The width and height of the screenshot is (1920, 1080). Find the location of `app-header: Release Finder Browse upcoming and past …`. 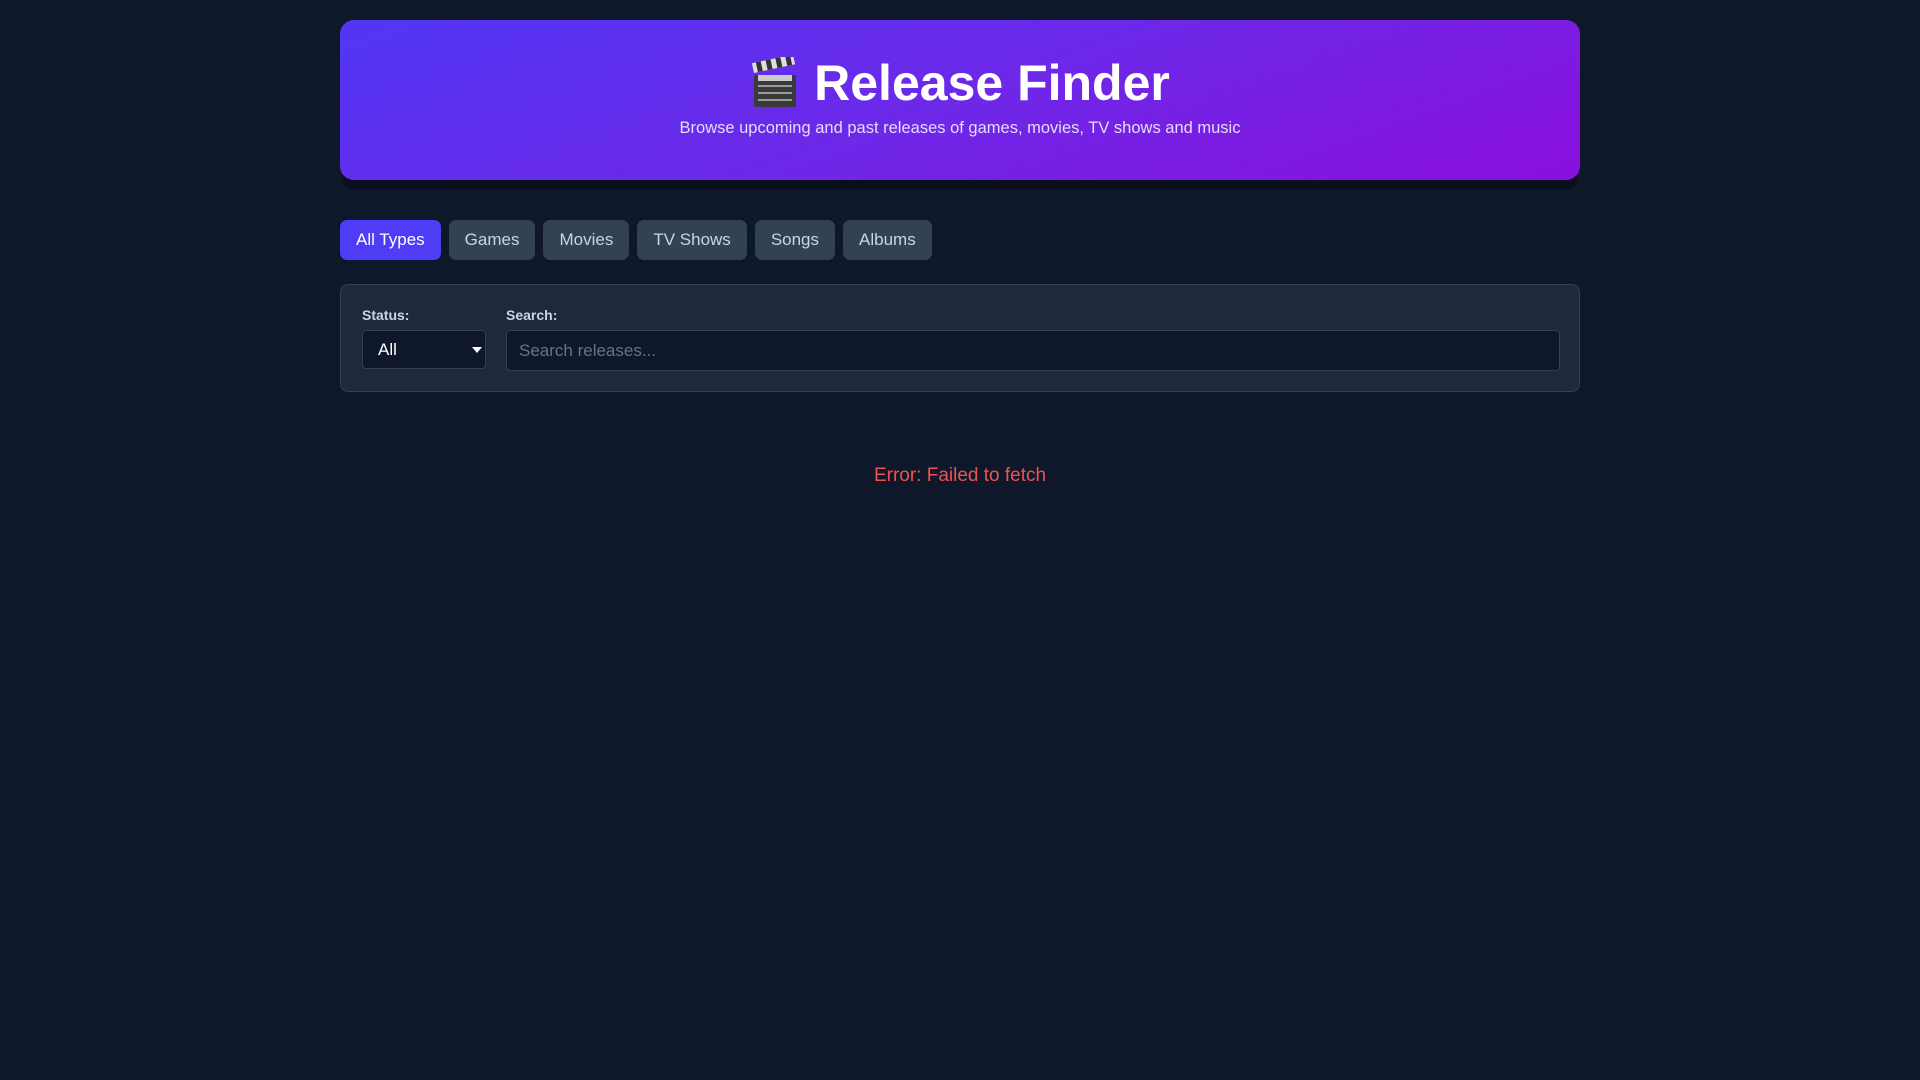

app-header: Release Finder Browse upcoming and past … is located at coordinates (960, 100).